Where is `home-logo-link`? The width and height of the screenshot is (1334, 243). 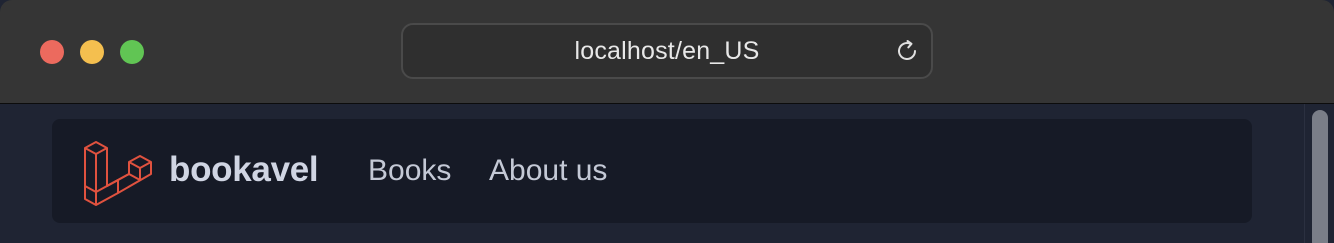
home-logo-link is located at coordinates (118, 170).